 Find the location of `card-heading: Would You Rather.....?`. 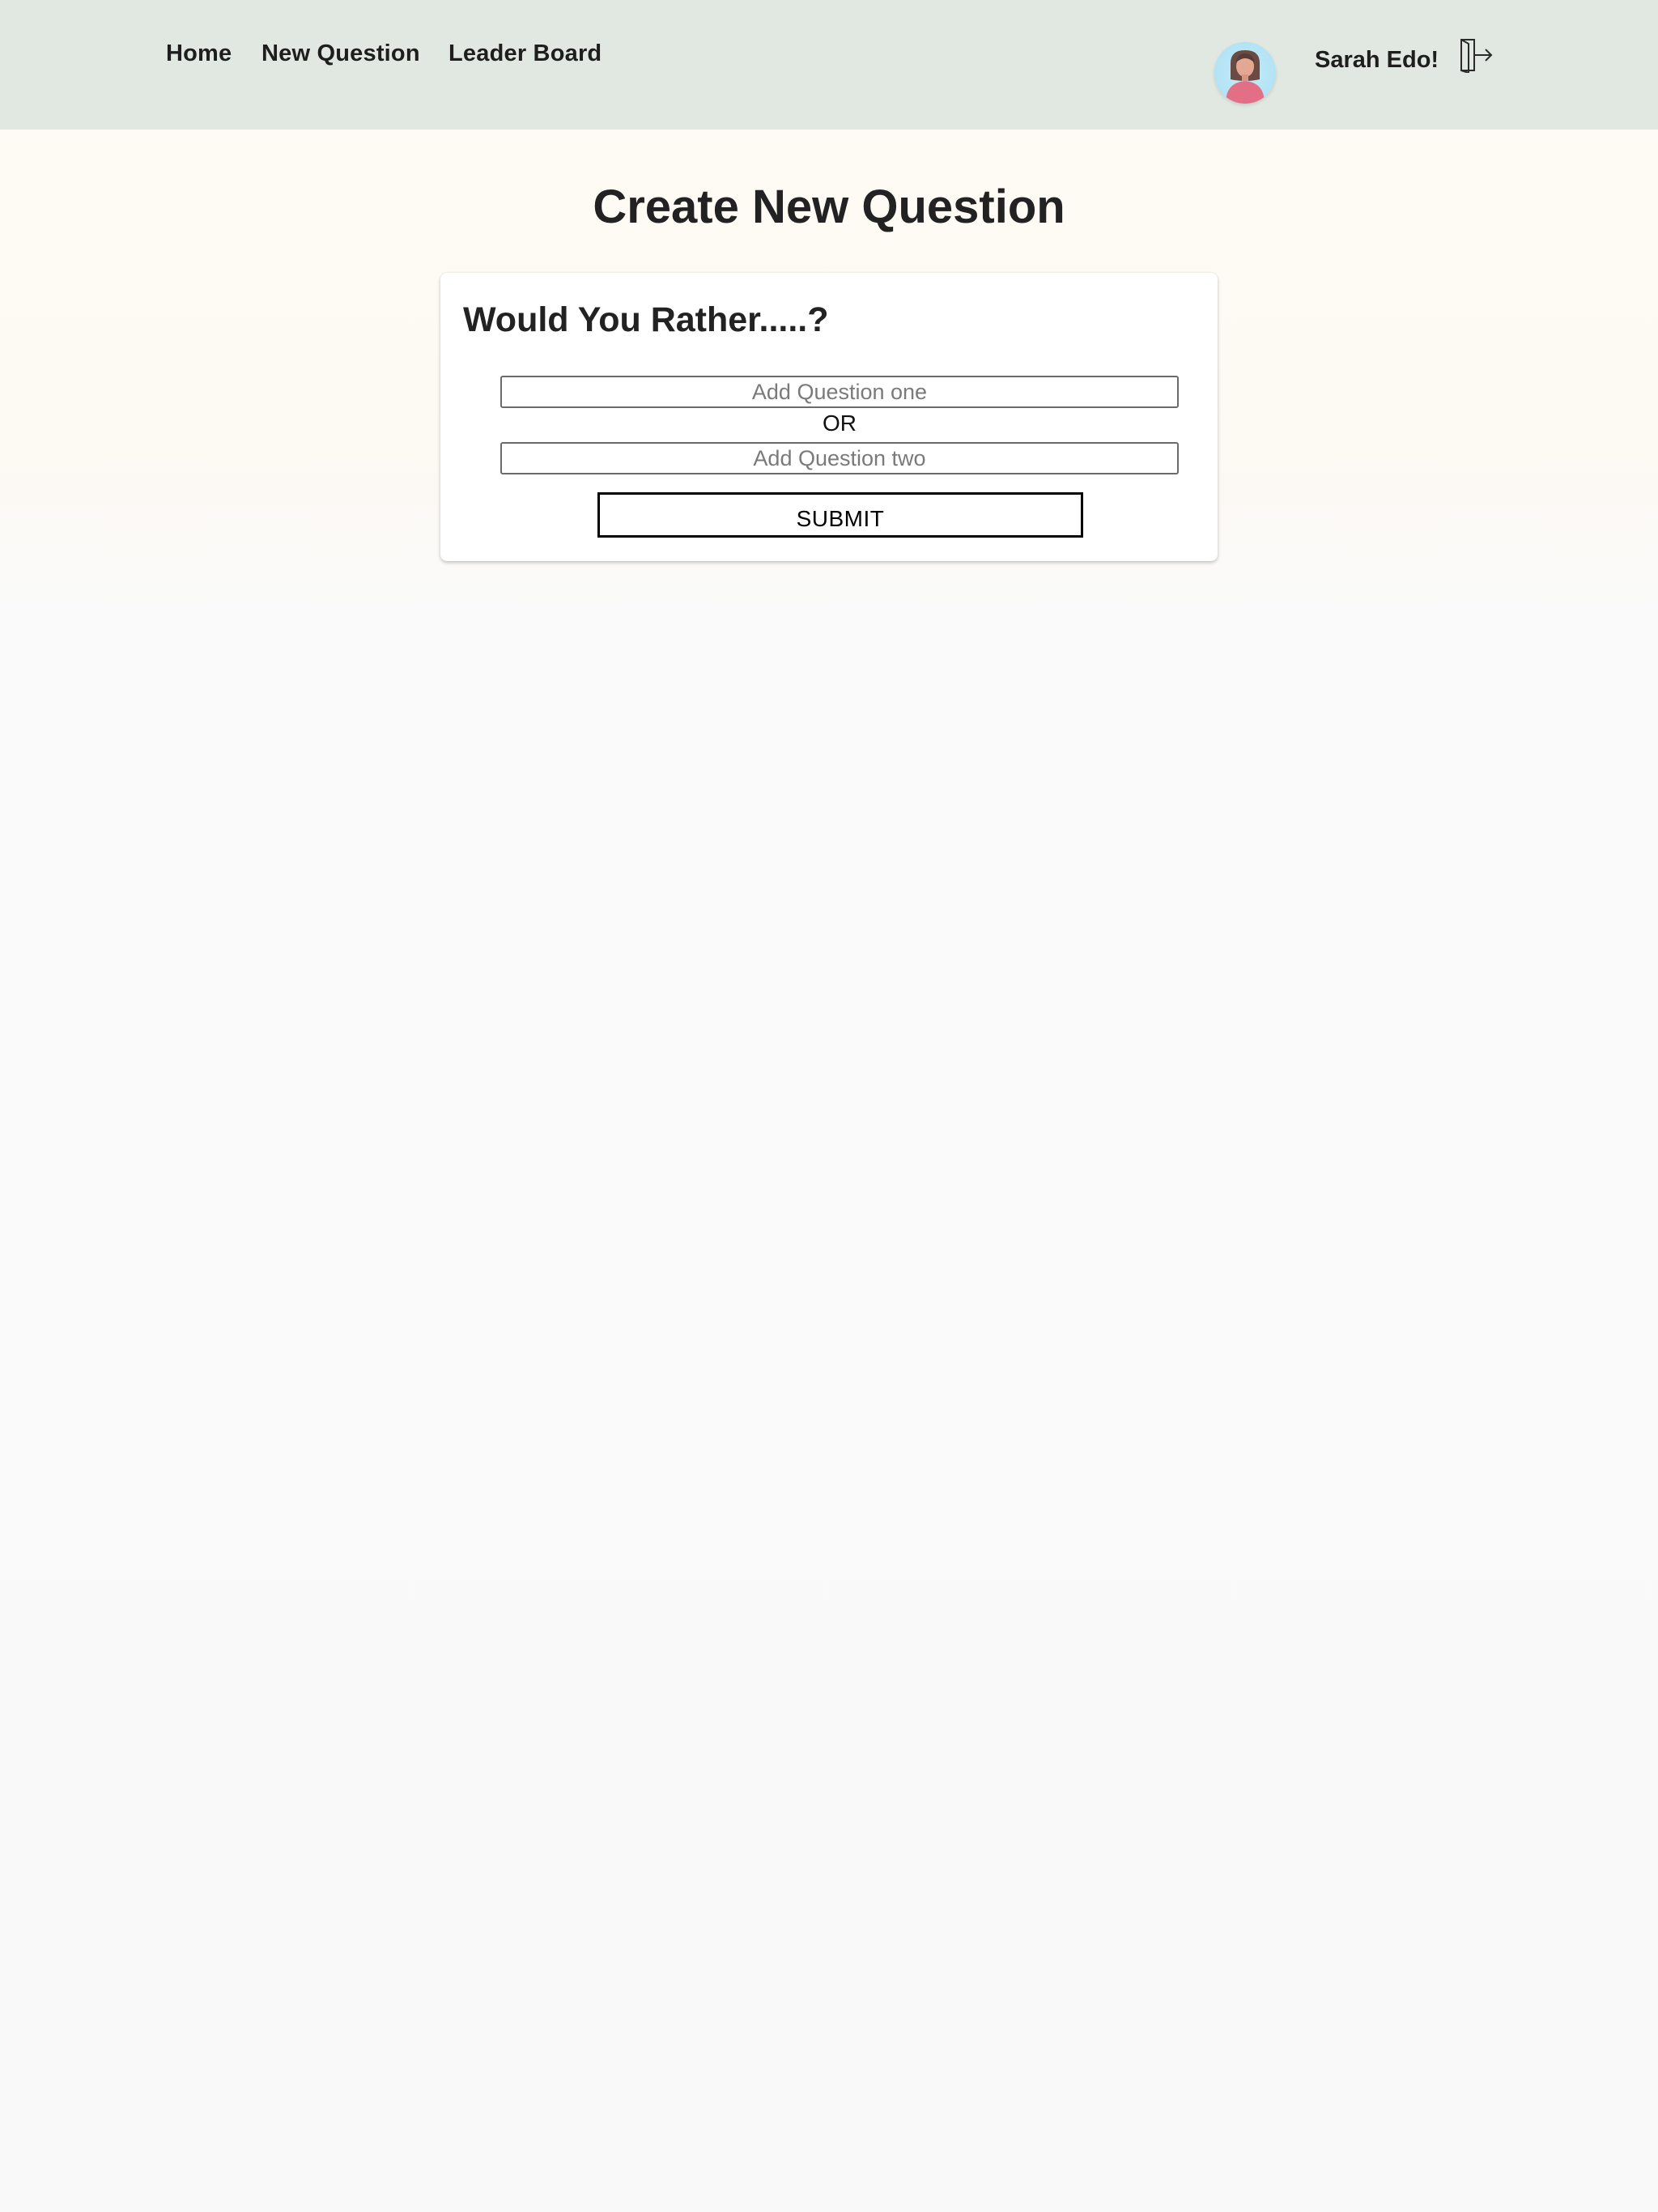

card-heading: Would You Rather.....? is located at coordinates (646, 320).